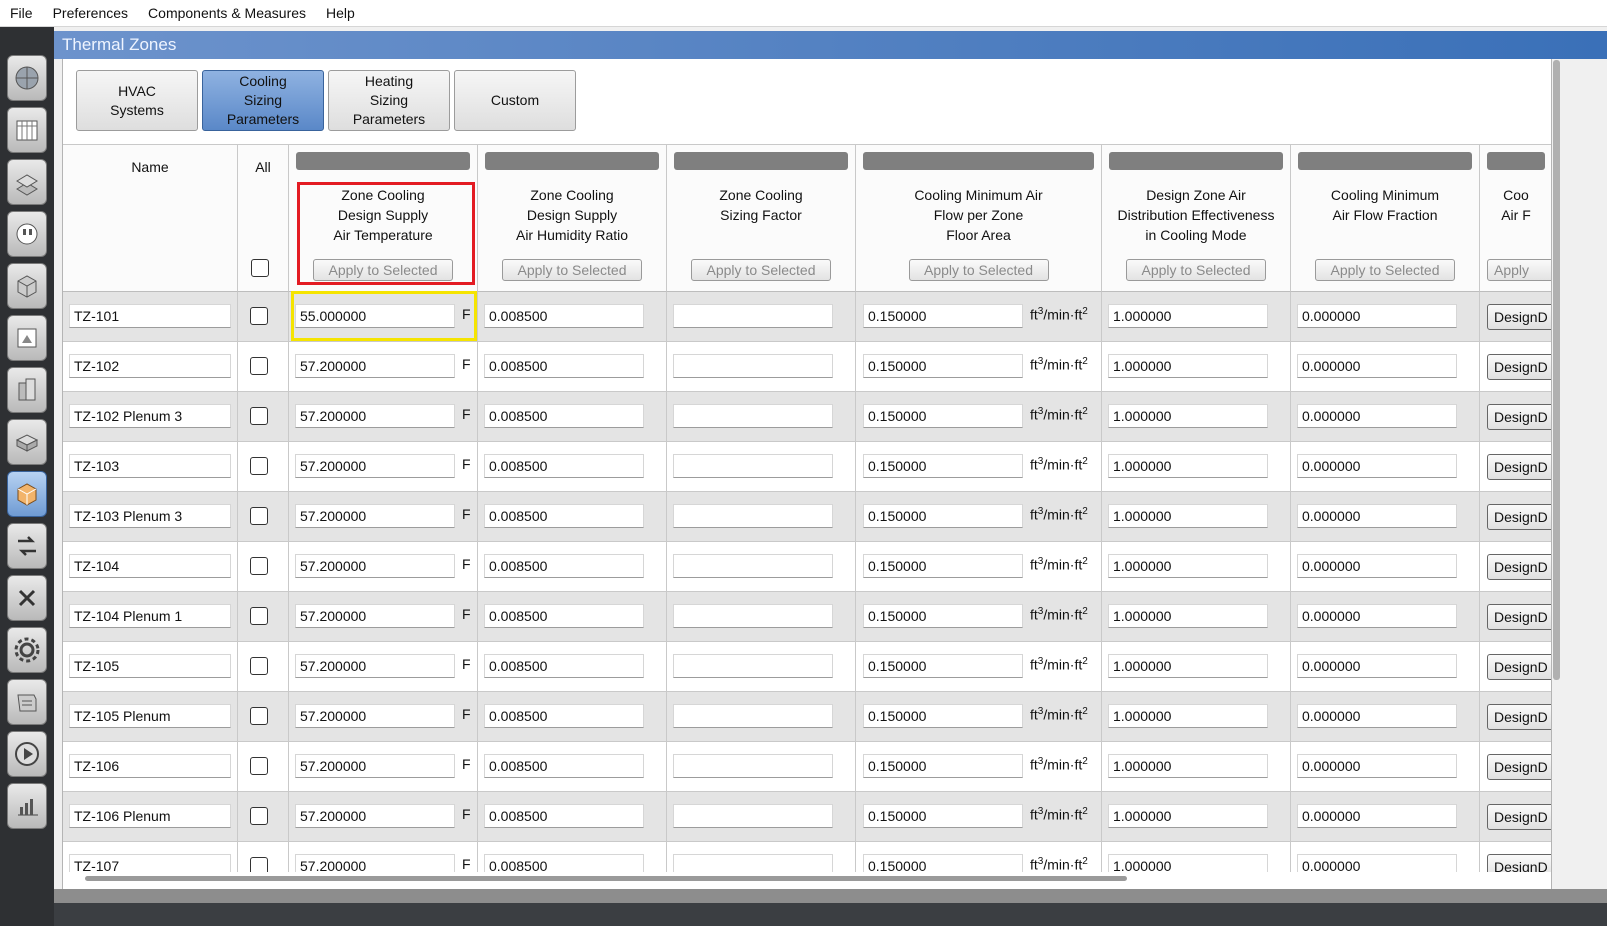  Describe the element at coordinates (21, 13) in the screenshot. I see `menu-file: File` at that location.